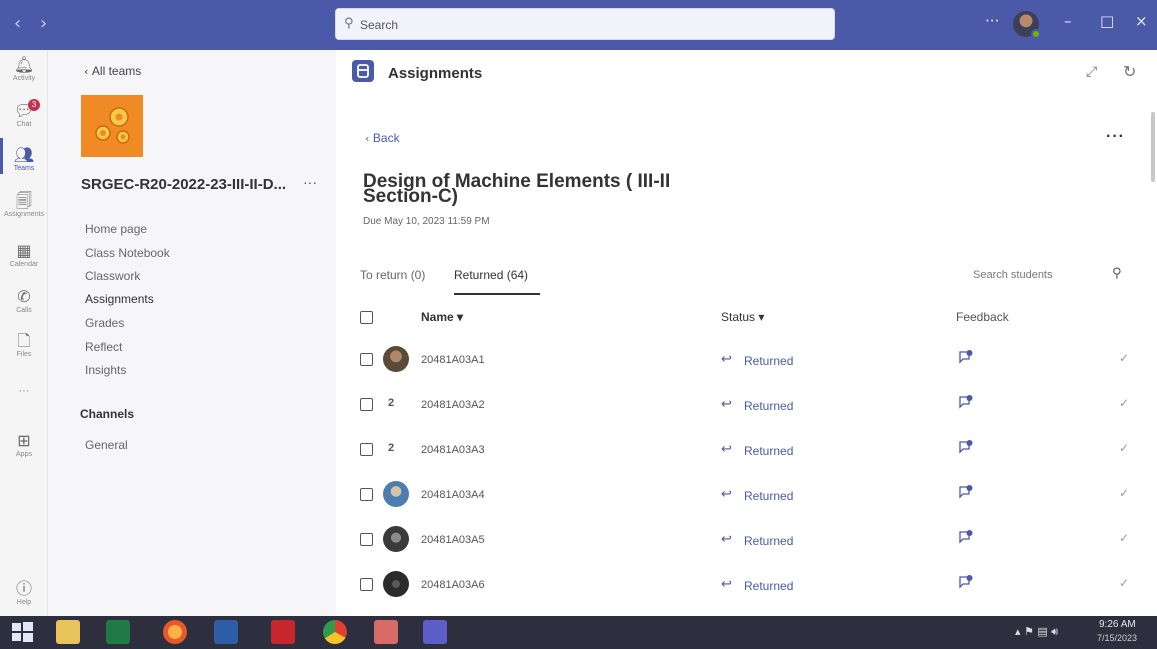  I want to click on chrome-icon, so click(335, 632).